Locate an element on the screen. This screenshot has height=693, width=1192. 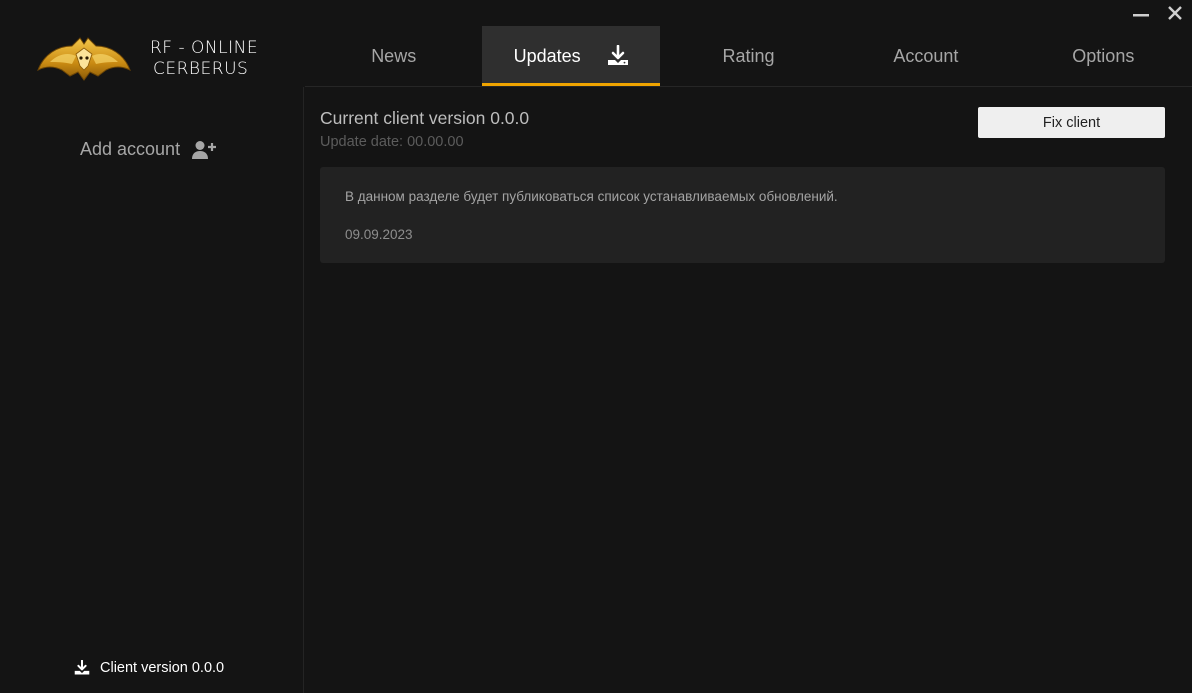
tab-updates: Updates is located at coordinates (571, 56).